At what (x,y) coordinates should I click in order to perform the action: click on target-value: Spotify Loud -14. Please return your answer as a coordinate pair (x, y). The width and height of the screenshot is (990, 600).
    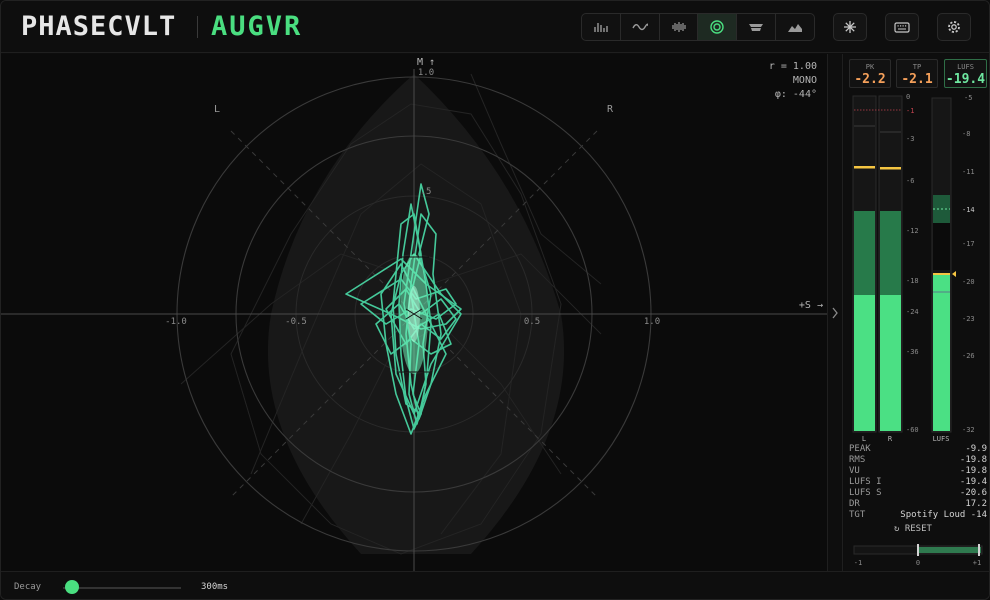
    Looking at the image, I should click on (943, 515).